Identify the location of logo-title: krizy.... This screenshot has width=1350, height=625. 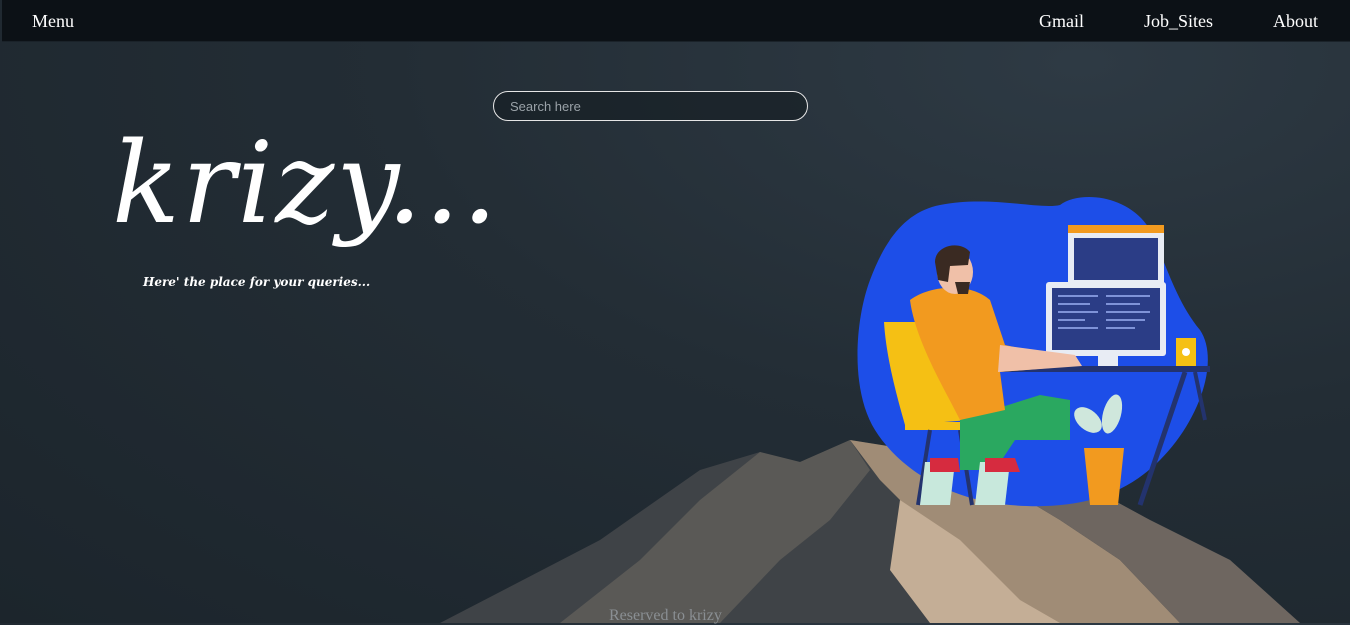
(306, 184).